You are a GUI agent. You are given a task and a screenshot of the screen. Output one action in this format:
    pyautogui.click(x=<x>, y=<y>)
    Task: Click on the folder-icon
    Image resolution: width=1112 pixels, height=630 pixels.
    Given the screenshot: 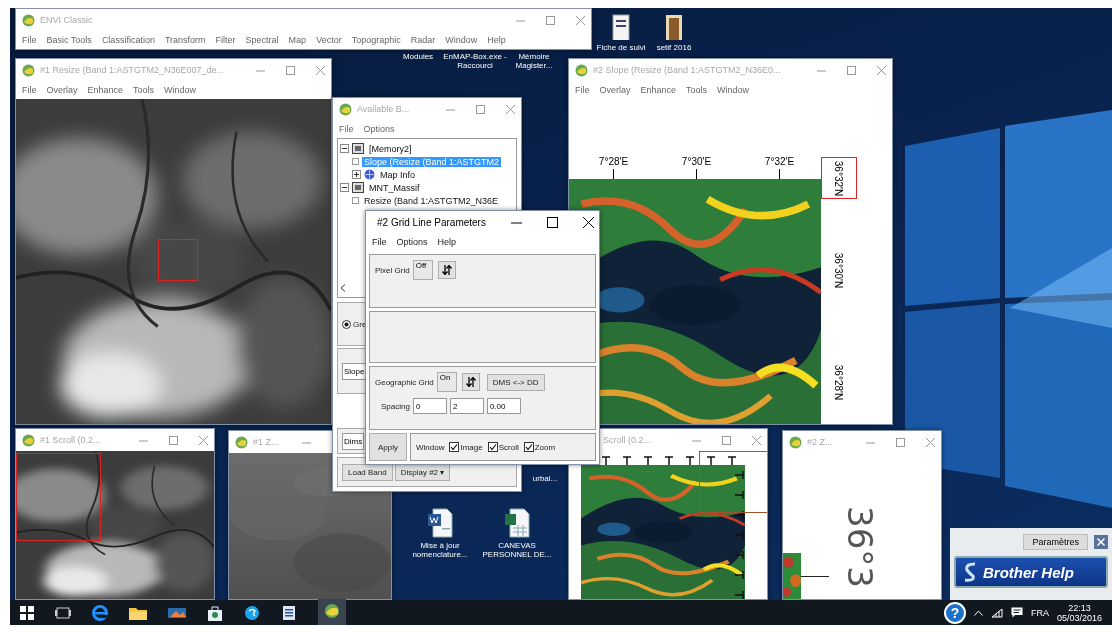 What is the action you would take?
    pyautogui.click(x=138, y=612)
    